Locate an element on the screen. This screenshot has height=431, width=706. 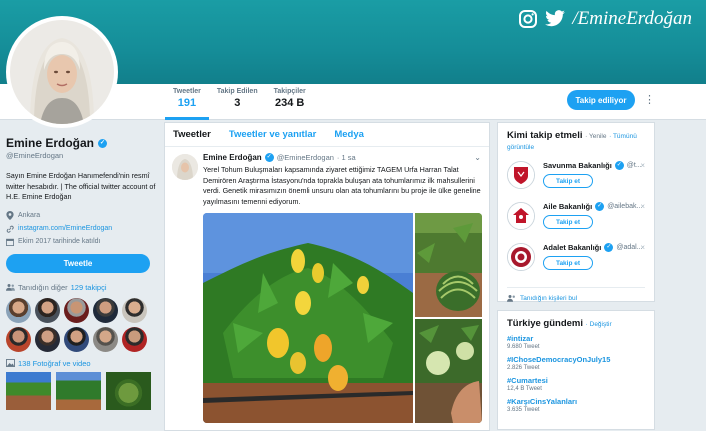
profile-name: Emine Erdoğan is located at coordinates (50, 143).